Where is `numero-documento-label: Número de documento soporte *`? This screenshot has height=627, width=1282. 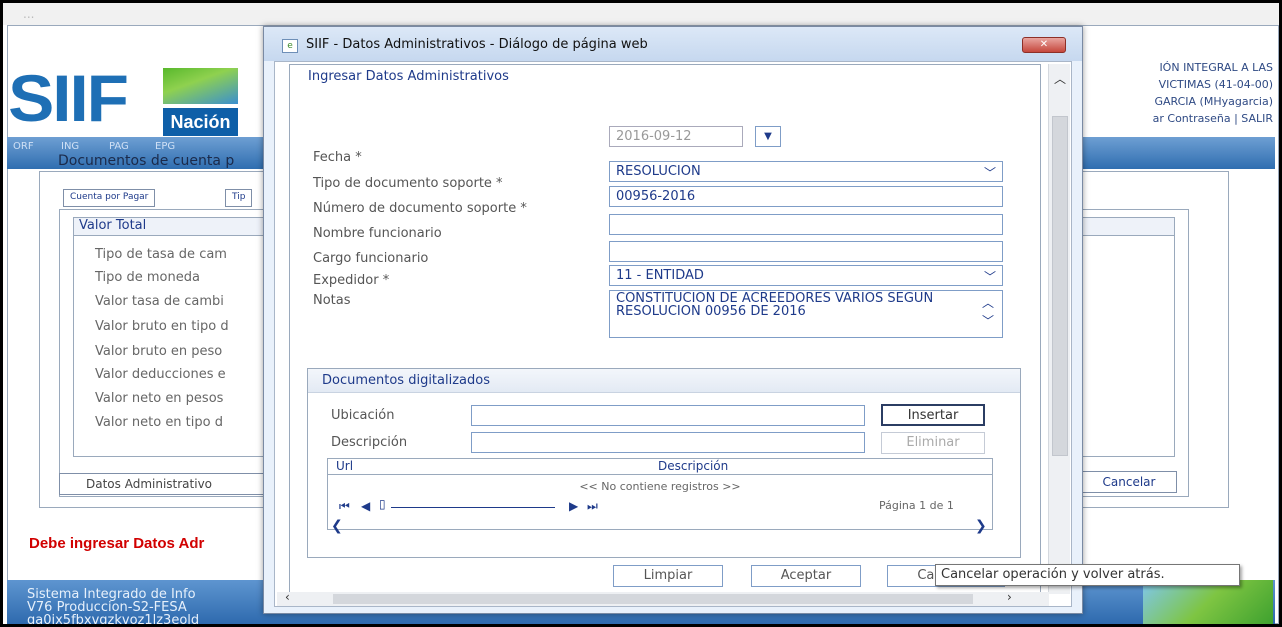
numero-documento-label: Número de documento soporte * is located at coordinates (420, 208).